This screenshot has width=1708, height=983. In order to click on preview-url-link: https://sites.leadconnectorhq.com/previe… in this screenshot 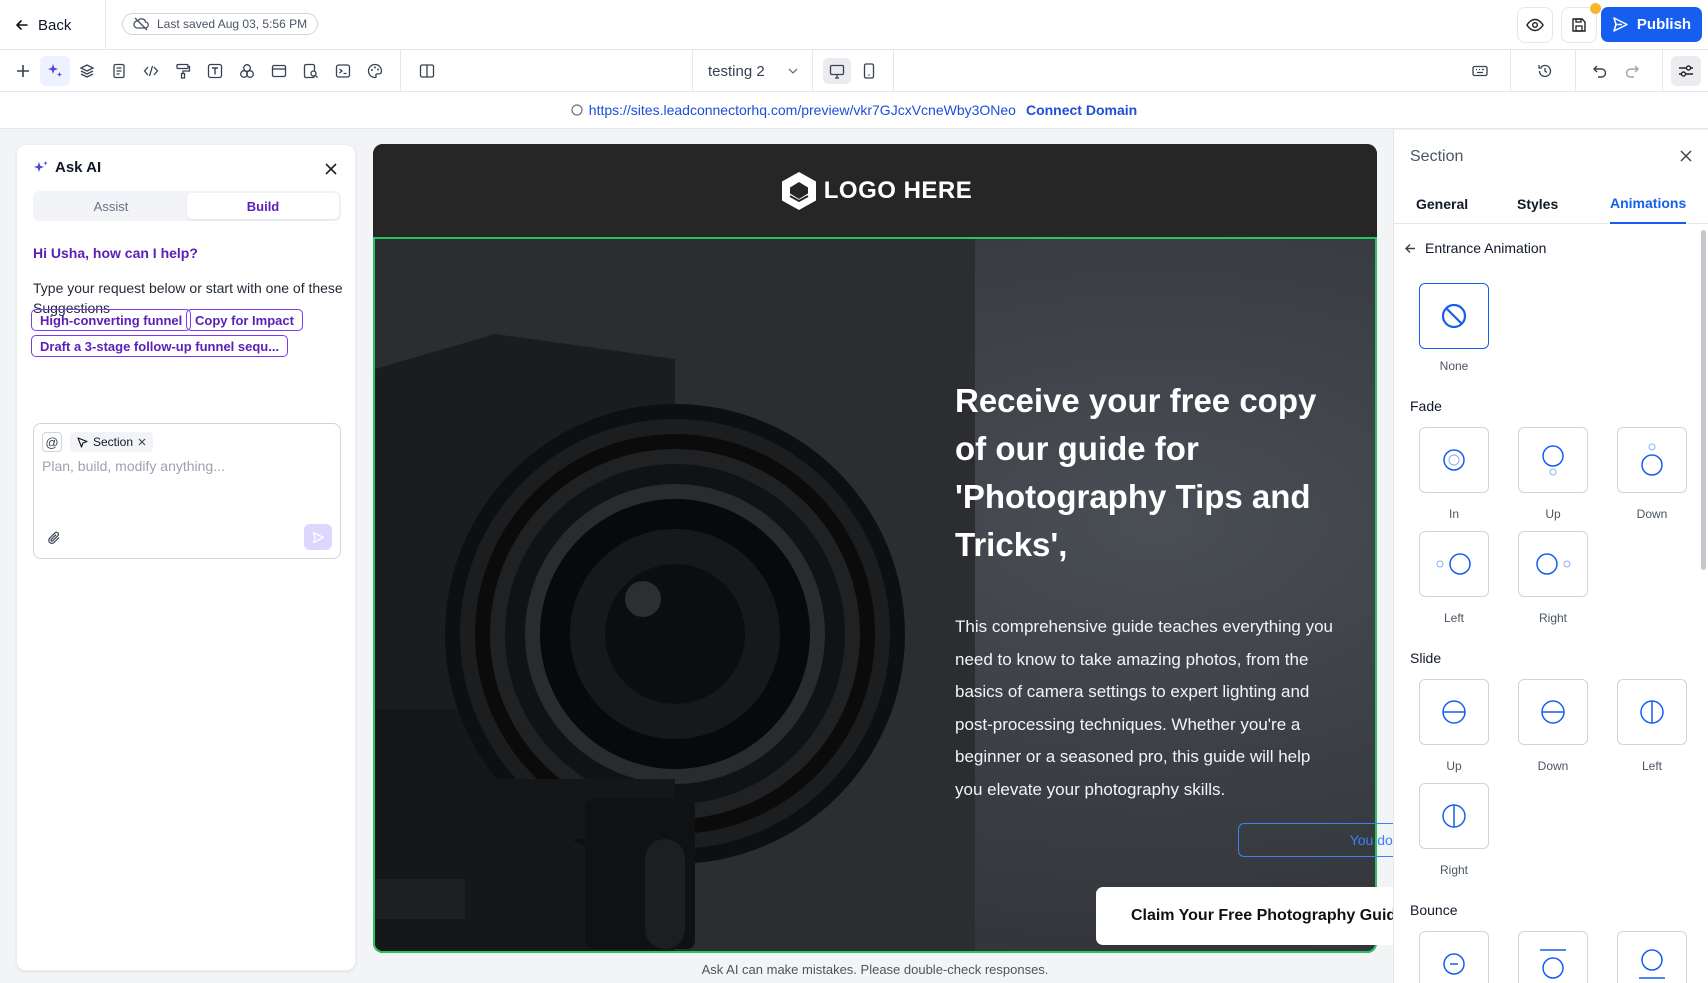, I will do `click(793, 110)`.